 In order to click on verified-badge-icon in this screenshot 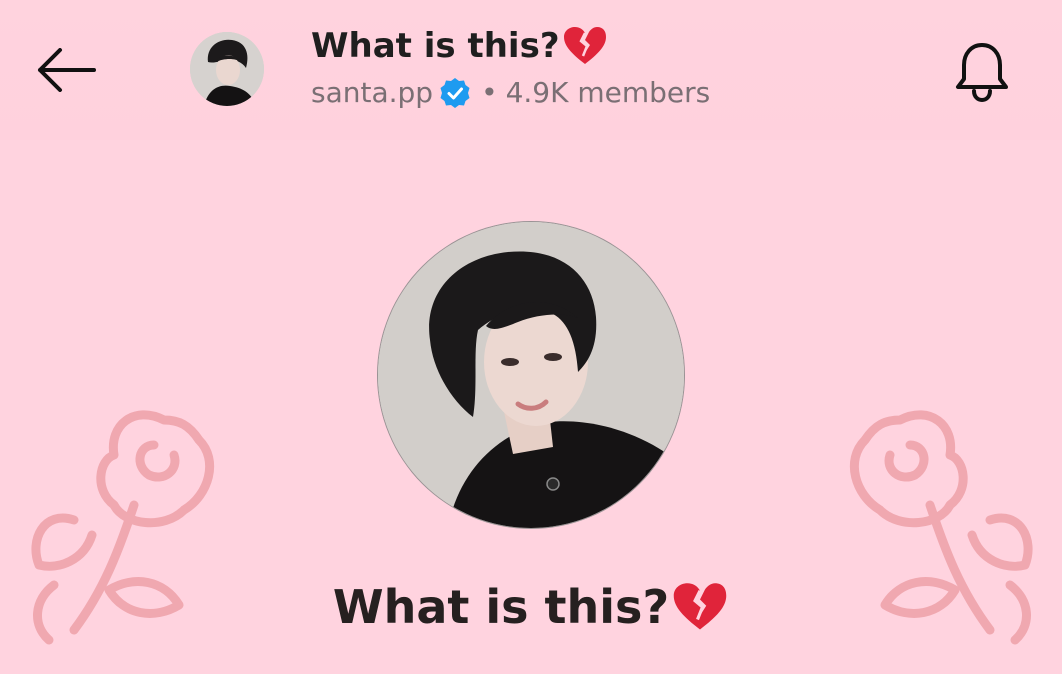, I will do `click(455, 92)`.